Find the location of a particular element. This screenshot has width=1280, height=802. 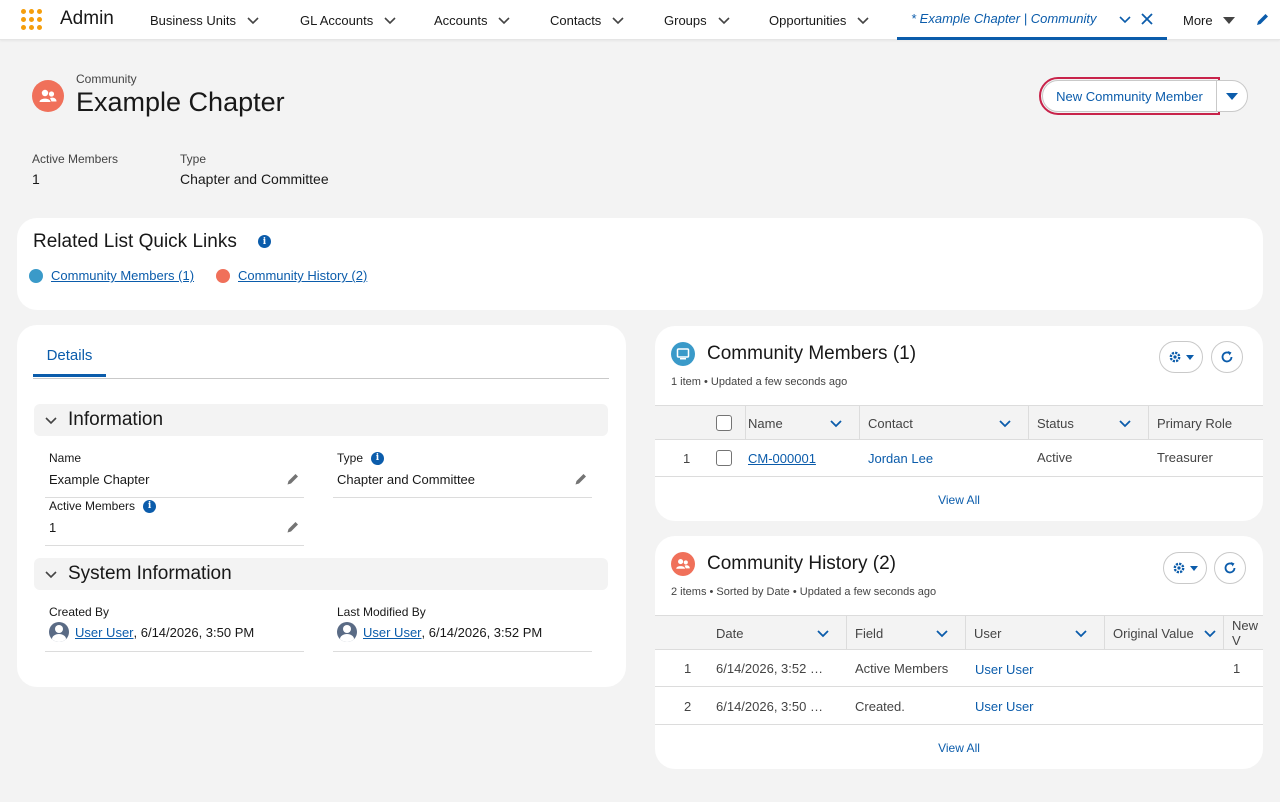

created-date: , 6/14/2026, 3:50 PM is located at coordinates (194, 632).